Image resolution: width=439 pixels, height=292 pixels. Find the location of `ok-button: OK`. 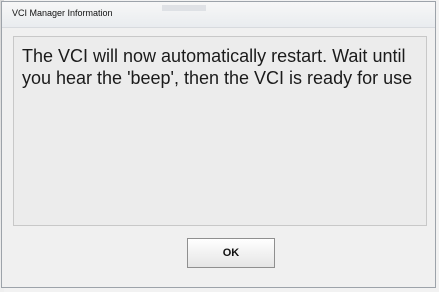

ok-button: OK is located at coordinates (231, 253).